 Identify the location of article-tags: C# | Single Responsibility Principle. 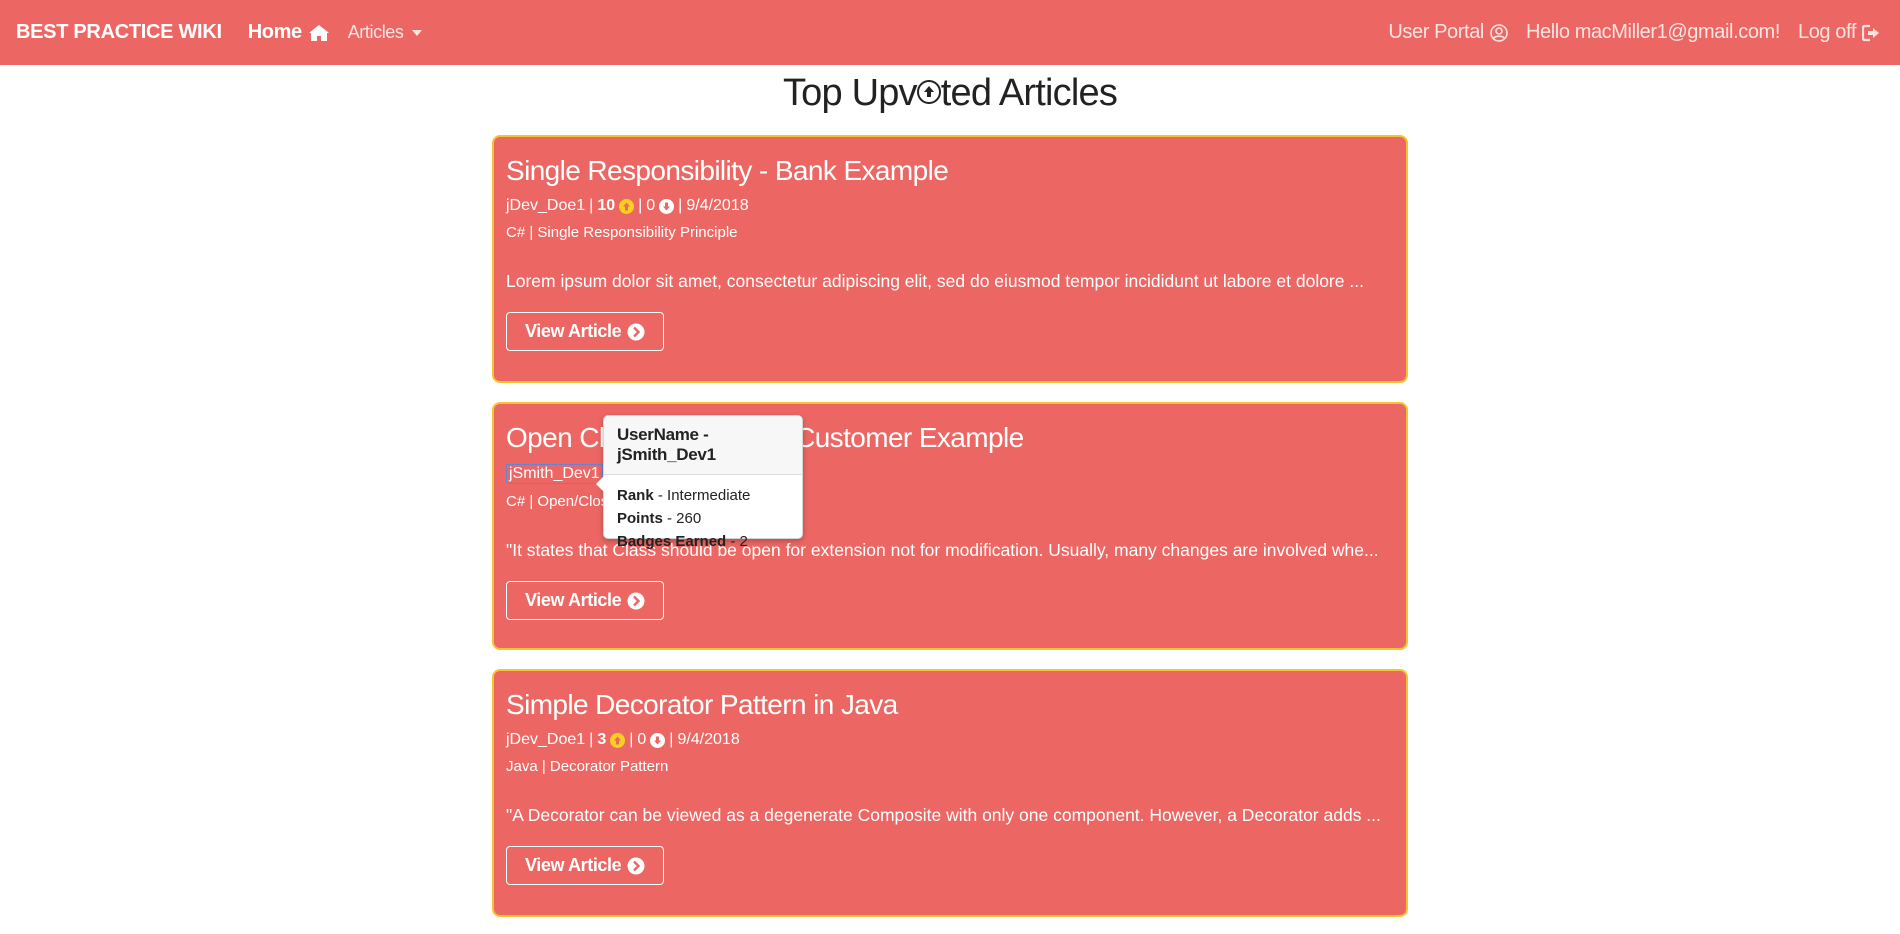
(622, 232).